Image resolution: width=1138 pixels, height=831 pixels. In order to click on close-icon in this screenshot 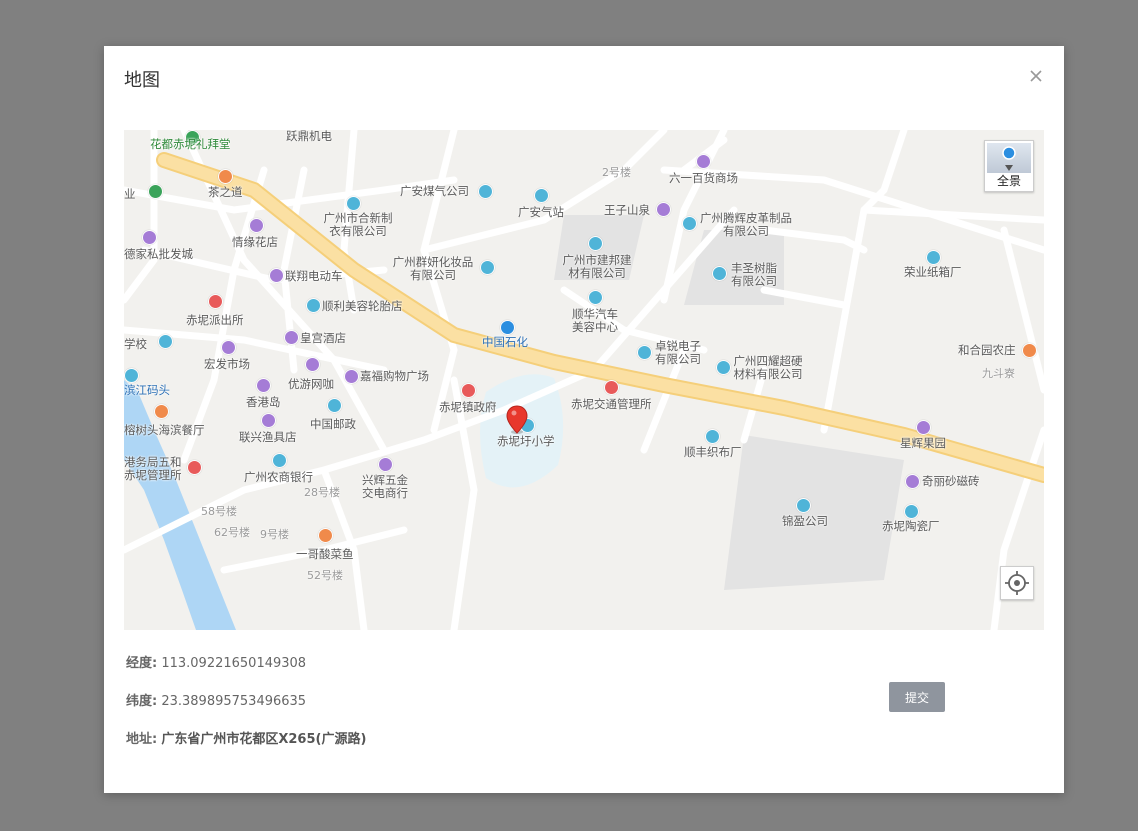, I will do `click(1036, 76)`.